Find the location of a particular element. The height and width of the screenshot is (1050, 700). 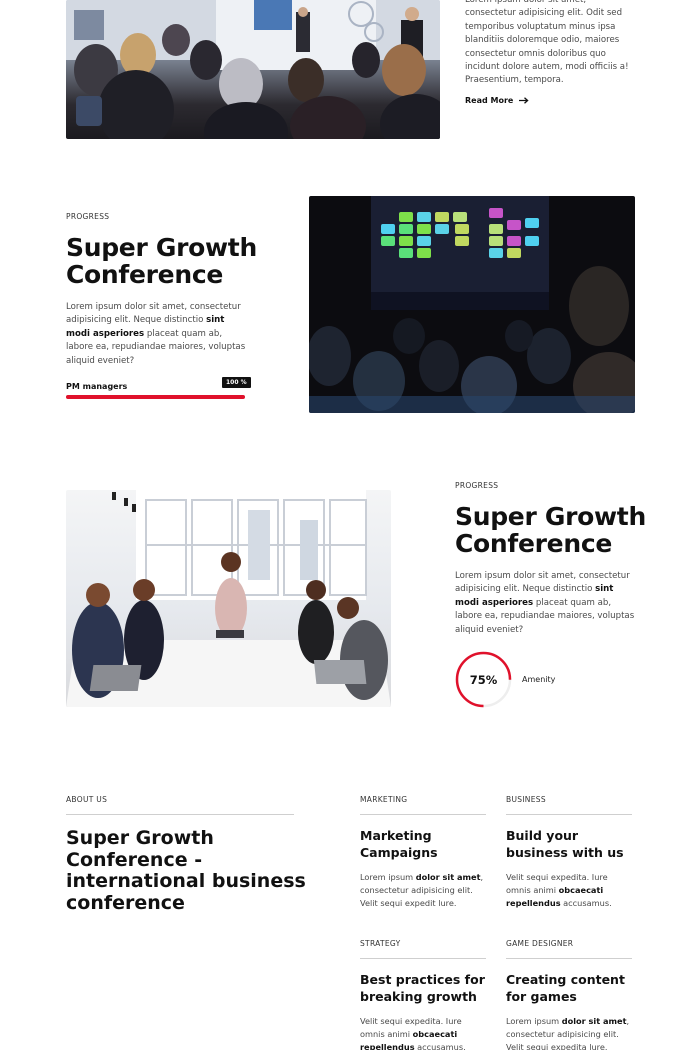

meeting-room-photo is located at coordinates (228, 598).